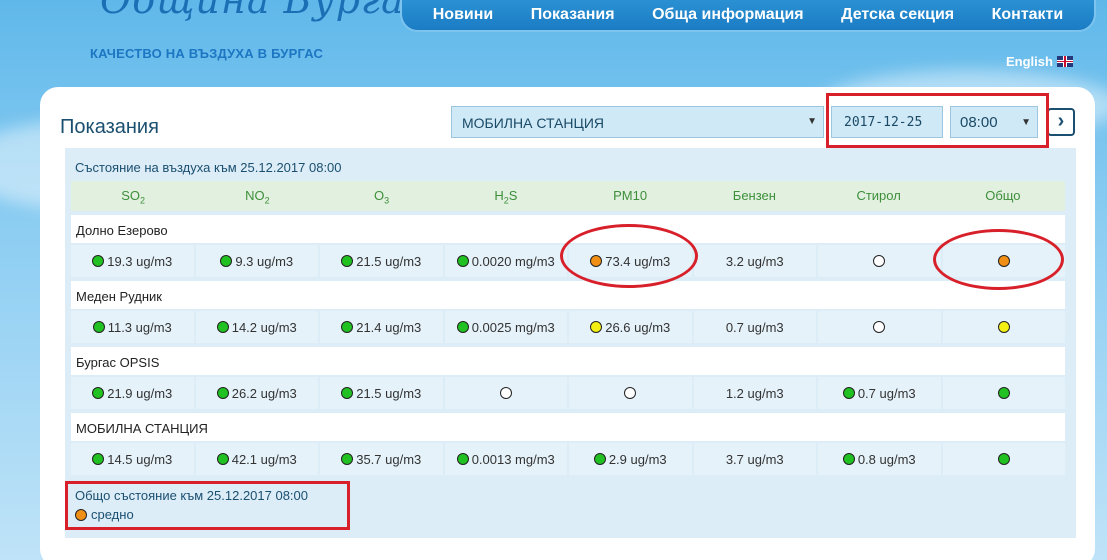  What do you see at coordinates (382, 197) in the screenshot?
I see `column-header-o3: O3` at bounding box center [382, 197].